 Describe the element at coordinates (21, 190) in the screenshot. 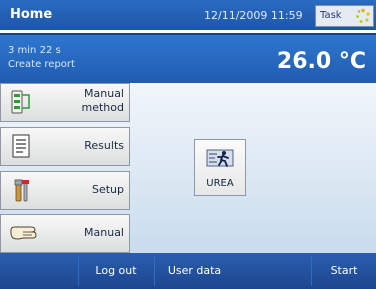

I see `tools-icon` at that location.